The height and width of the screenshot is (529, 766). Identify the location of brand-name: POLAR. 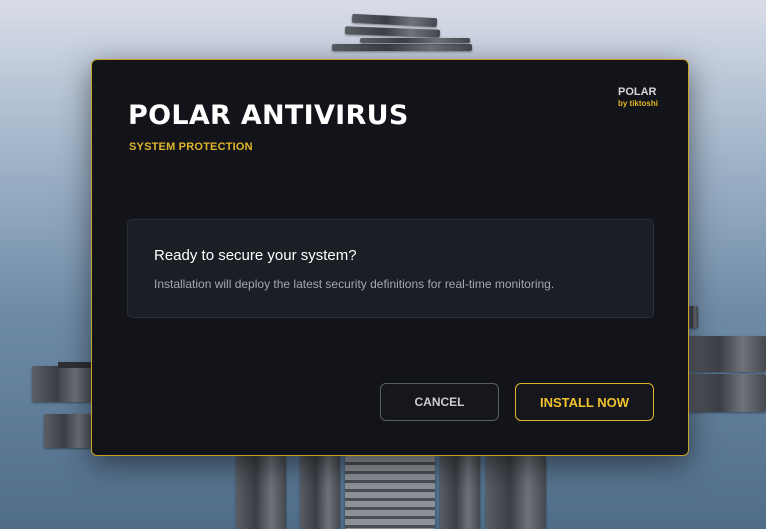
(637, 92).